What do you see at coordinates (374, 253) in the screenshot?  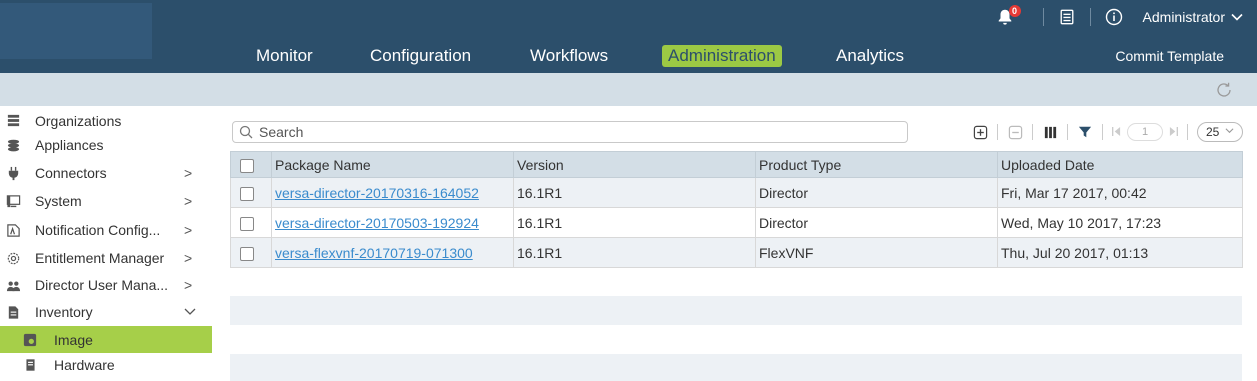 I see `package-link: versa-flexvnf-20170719-071300` at bounding box center [374, 253].